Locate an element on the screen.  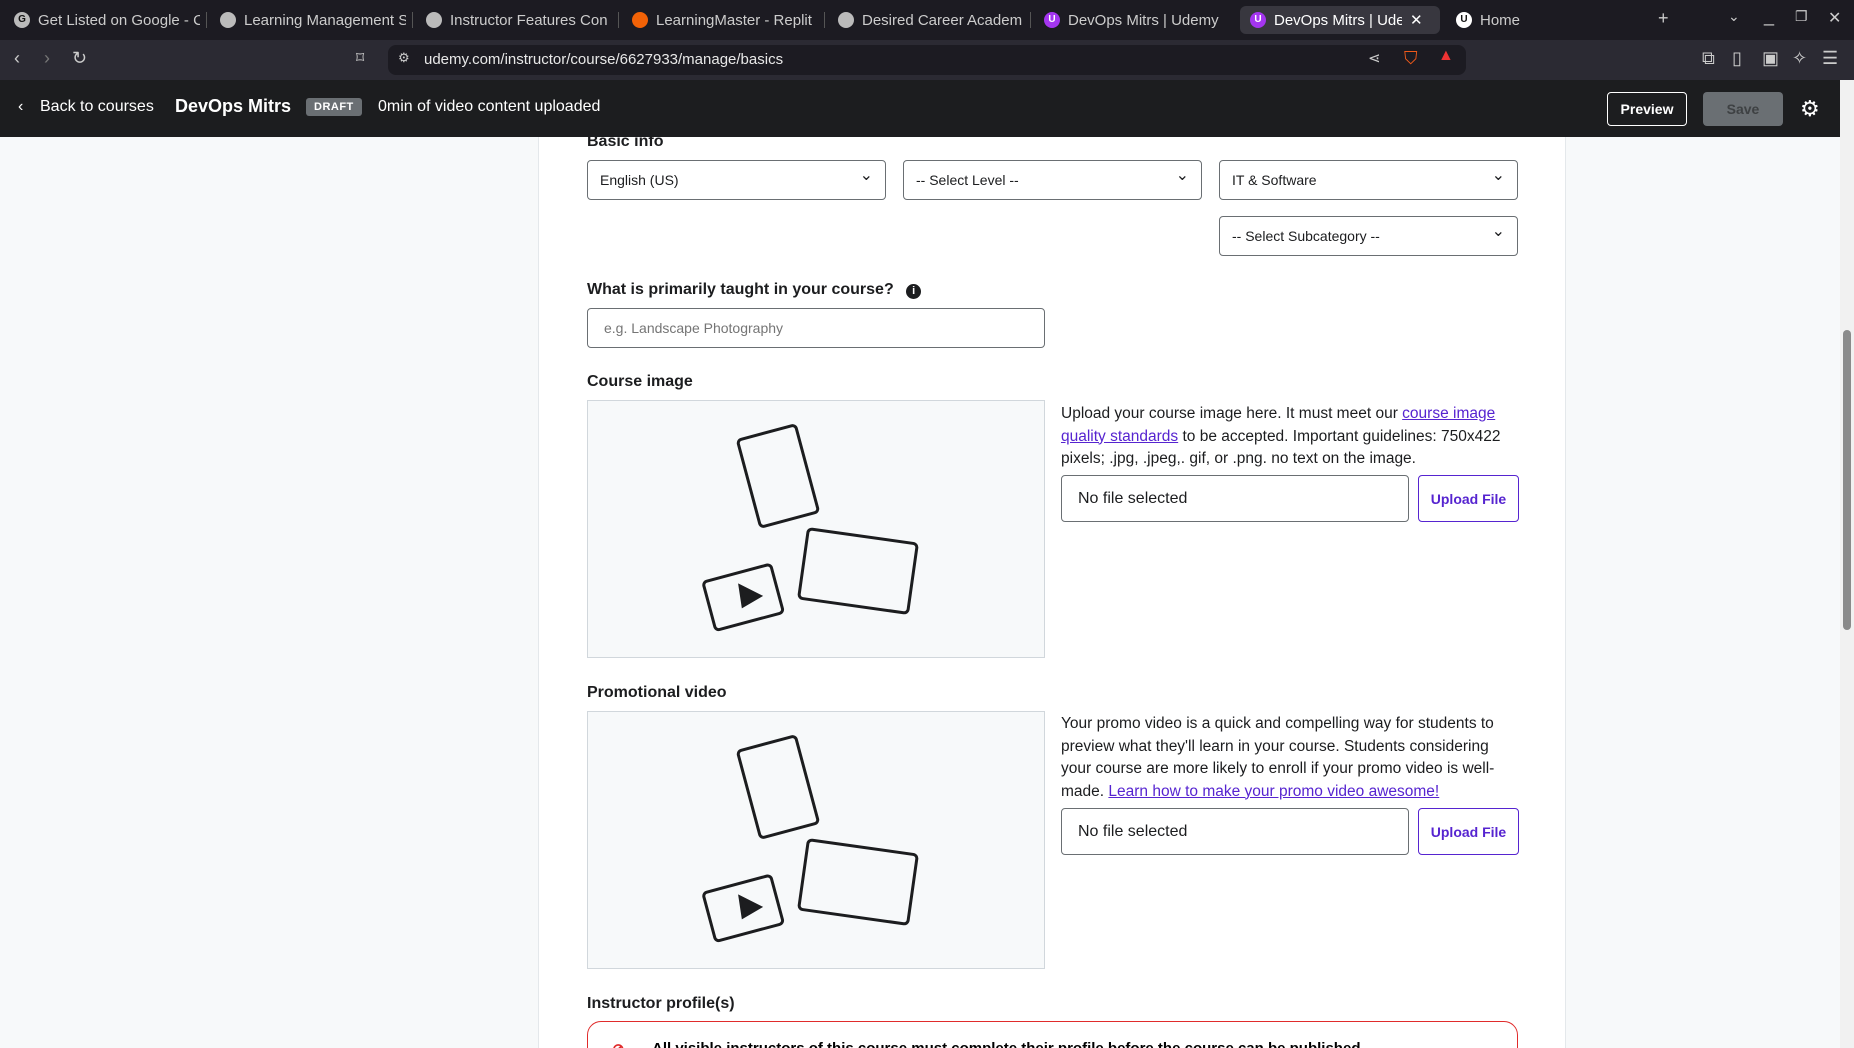
browser-tab: Desired Career Academ is located at coordinates (926, 20).